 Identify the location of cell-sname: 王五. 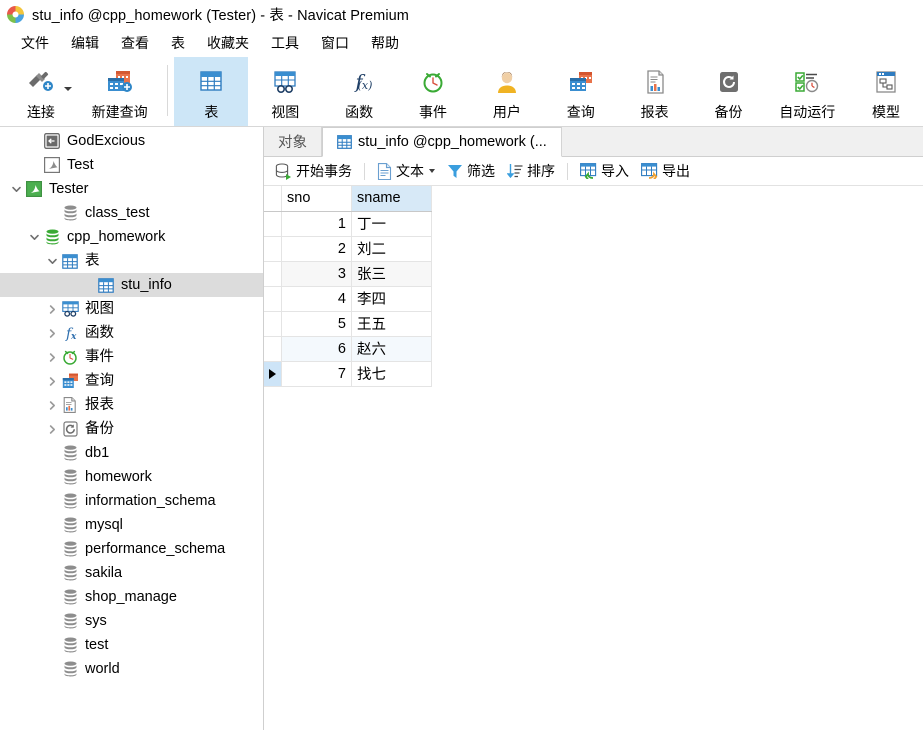
(391, 324).